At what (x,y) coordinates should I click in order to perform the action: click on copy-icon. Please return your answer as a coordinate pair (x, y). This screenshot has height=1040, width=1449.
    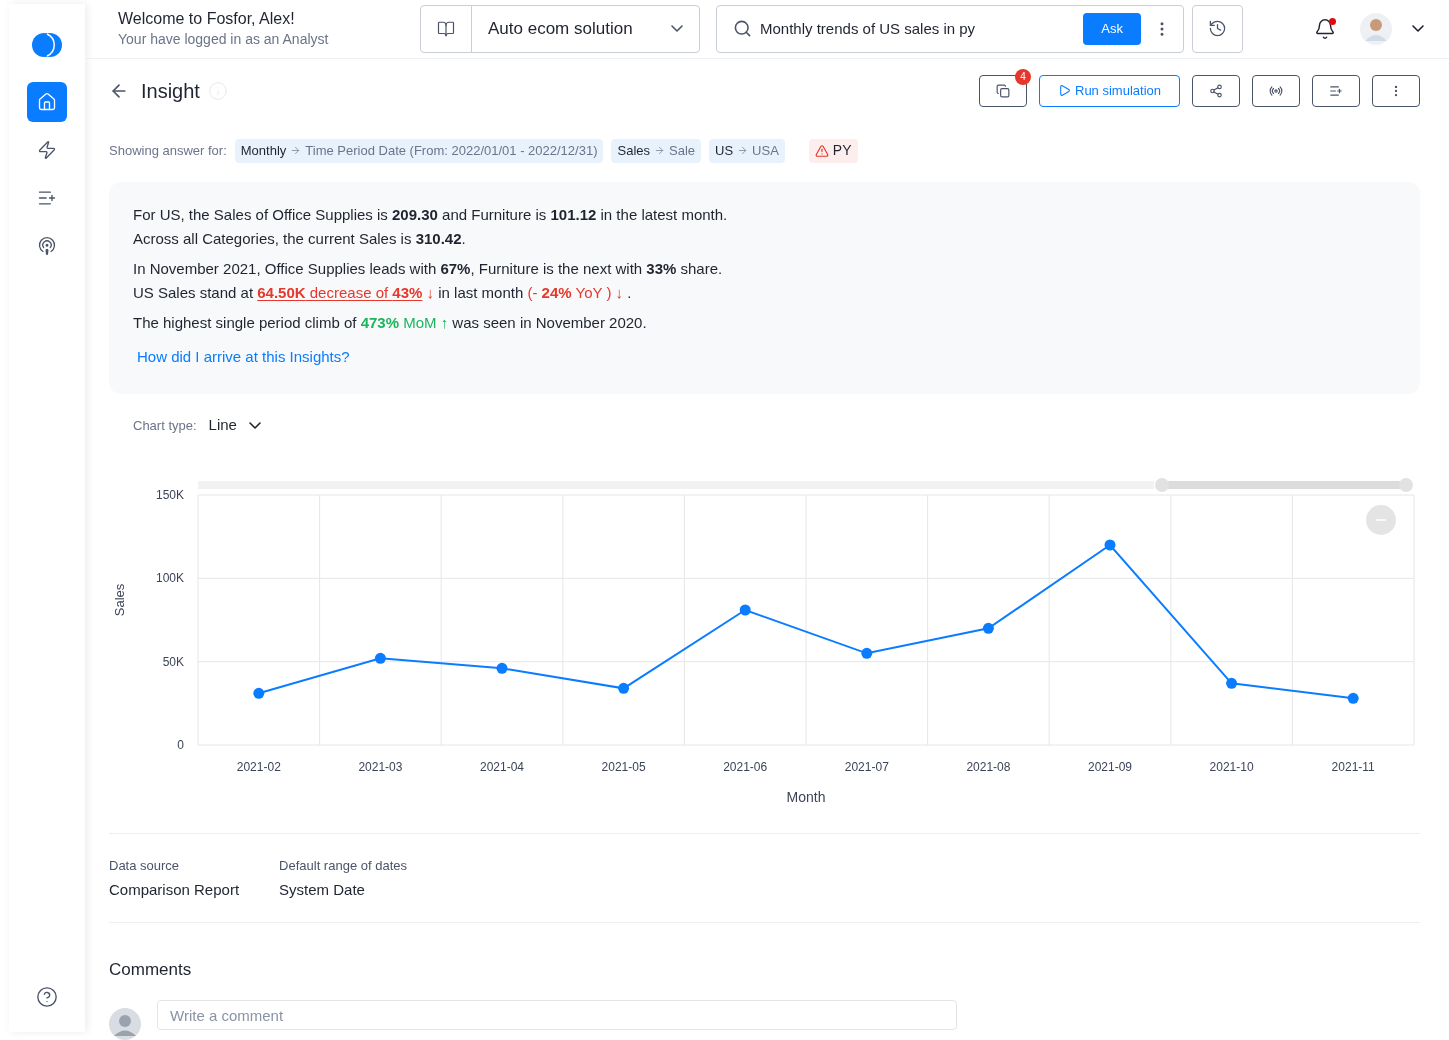
    Looking at the image, I should click on (1003, 90).